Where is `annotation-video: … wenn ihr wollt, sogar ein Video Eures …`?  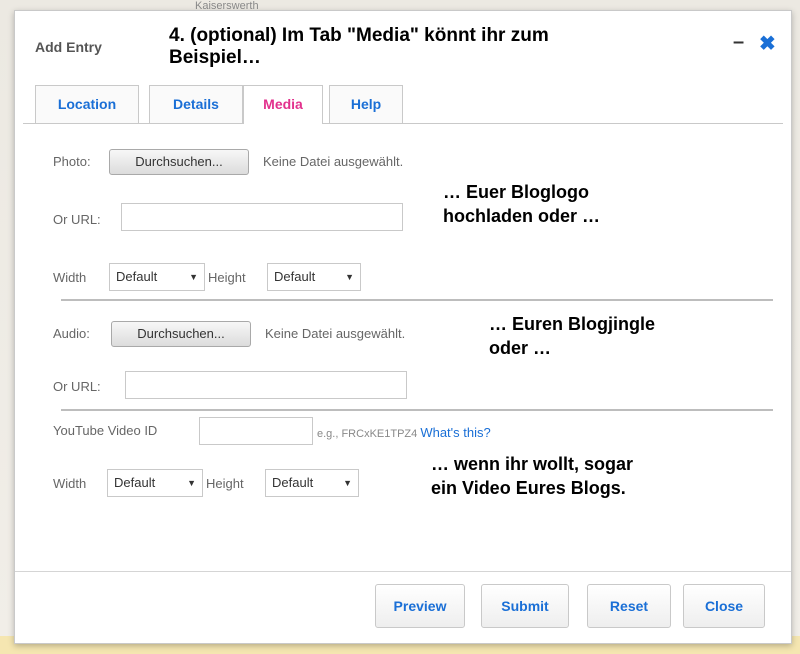 annotation-video: … wenn ihr wollt, sogar ein Video Eures … is located at coordinates (532, 476).